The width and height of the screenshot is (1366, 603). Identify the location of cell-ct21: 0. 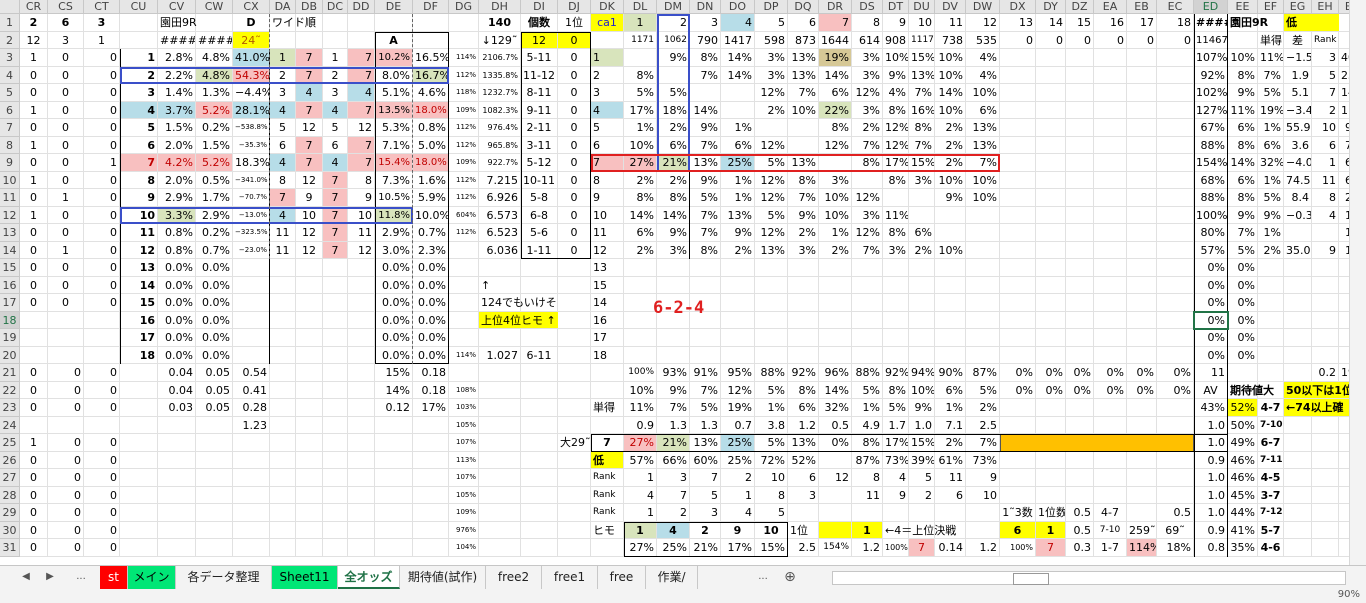
(102, 373).